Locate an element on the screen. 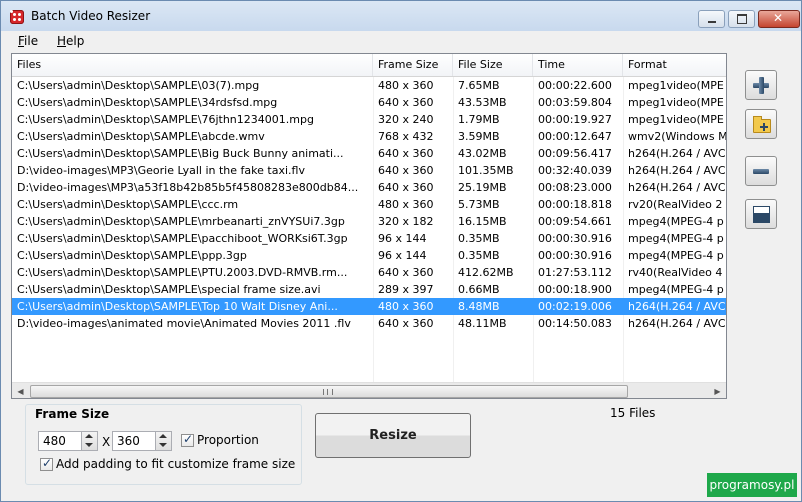 This screenshot has width=802, height=502. file-count: 15 Files is located at coordinates (633, 413).